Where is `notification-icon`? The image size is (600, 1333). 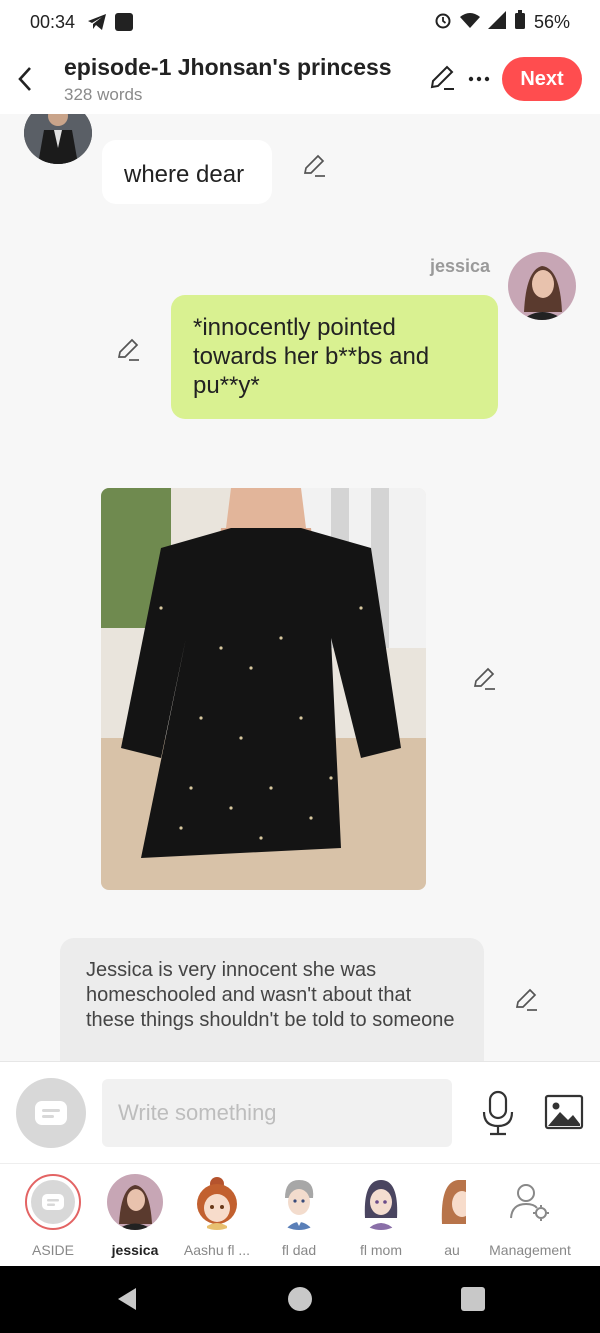 notification-icon is located at coordinates (124, 22).